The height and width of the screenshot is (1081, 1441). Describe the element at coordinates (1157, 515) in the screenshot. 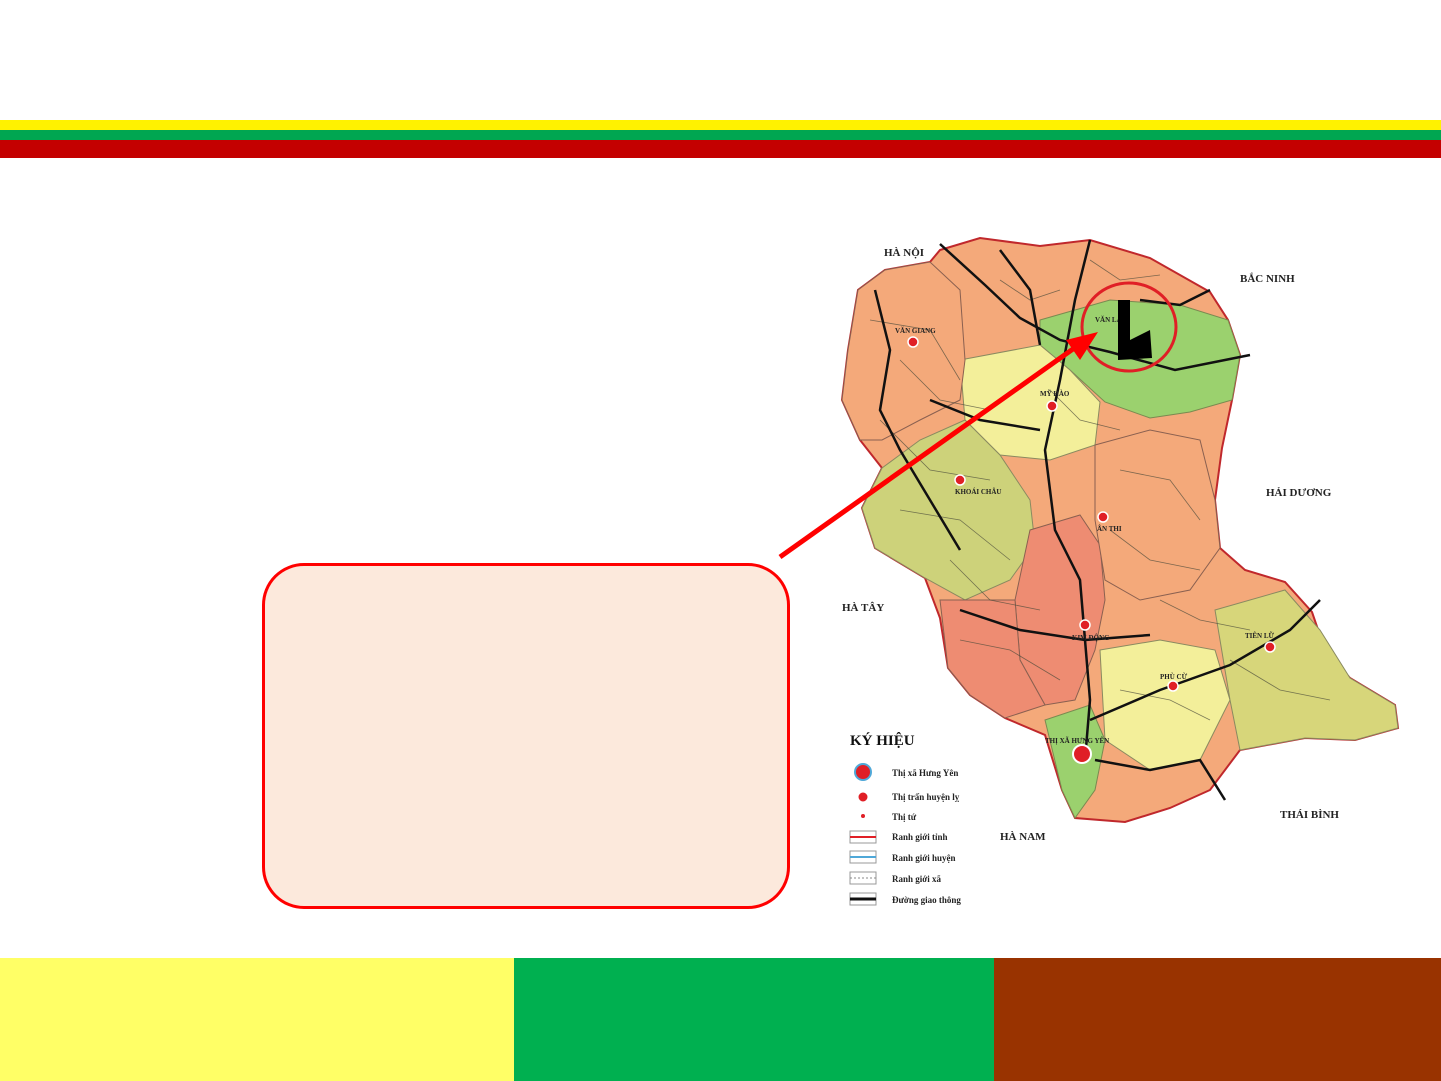

I see `region-an-thi` at that location.